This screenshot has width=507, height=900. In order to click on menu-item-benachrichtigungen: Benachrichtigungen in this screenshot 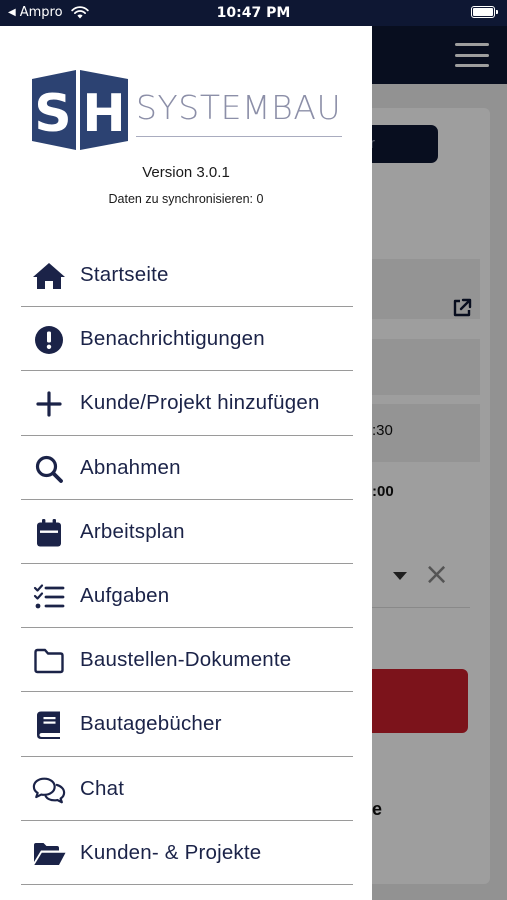, I will do `click(187, 339)`.